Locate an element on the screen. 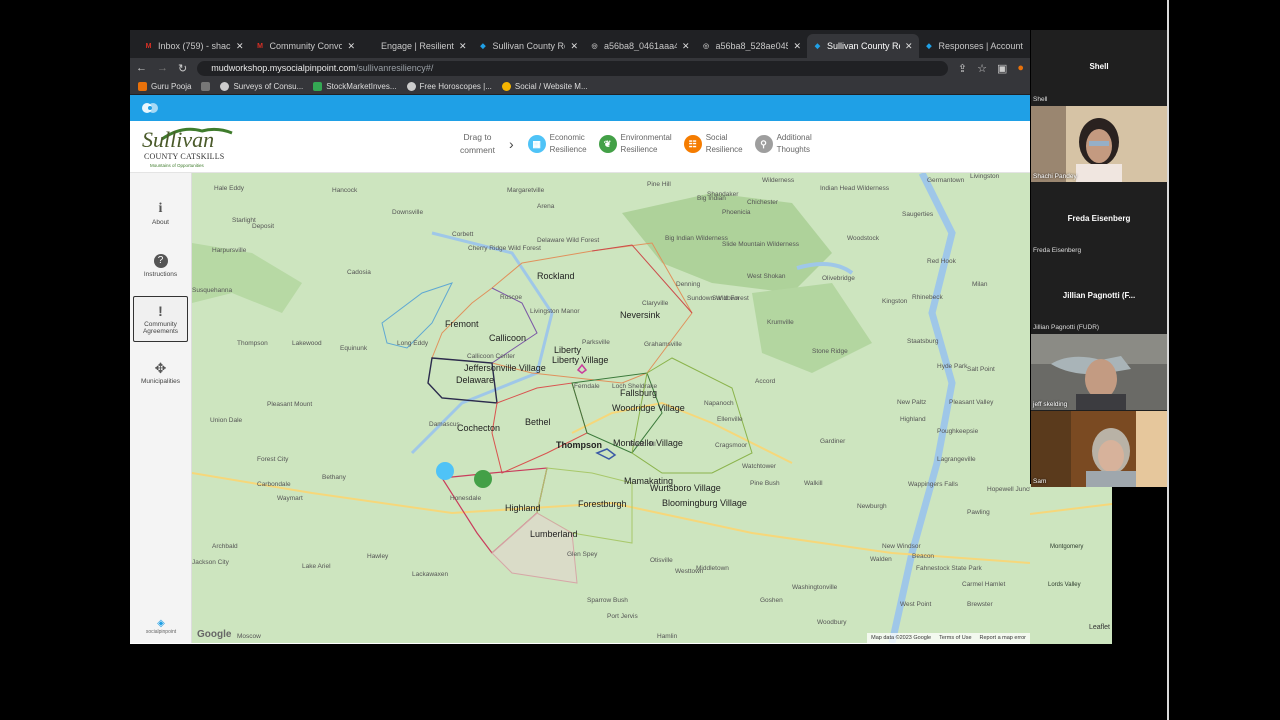  map-town-label: Lackawaxen is located at coordinates (430, 574).